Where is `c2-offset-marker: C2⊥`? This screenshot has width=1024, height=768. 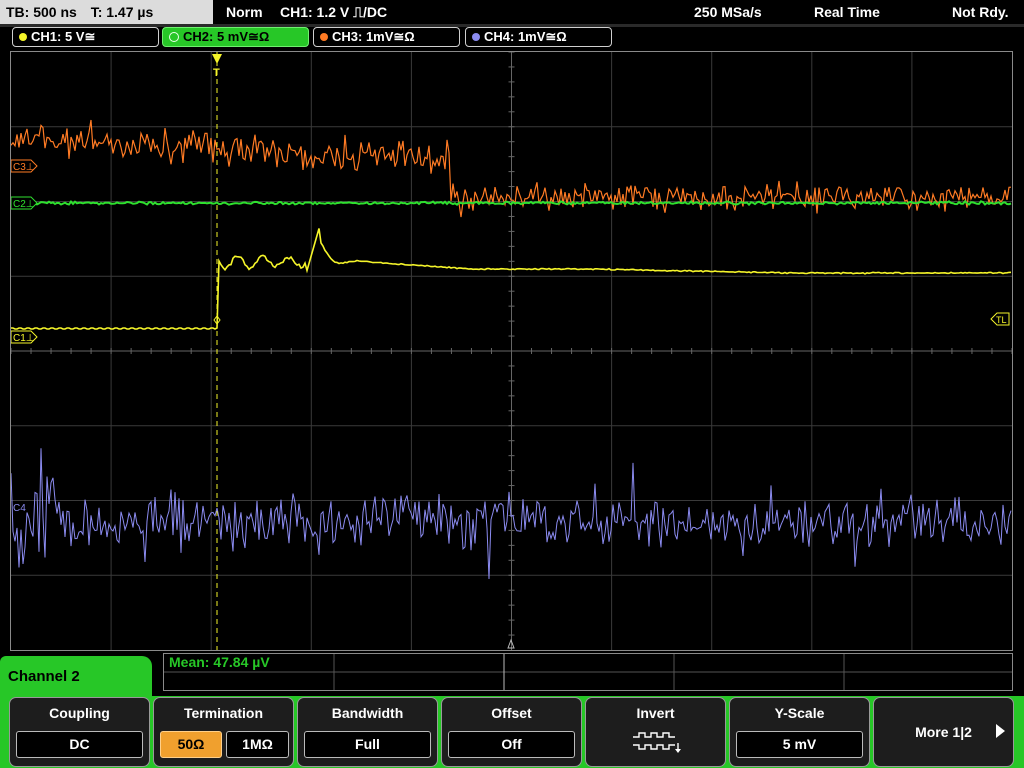
c2-offset-marker: C2⊥ is located at coordinates (24, 203).